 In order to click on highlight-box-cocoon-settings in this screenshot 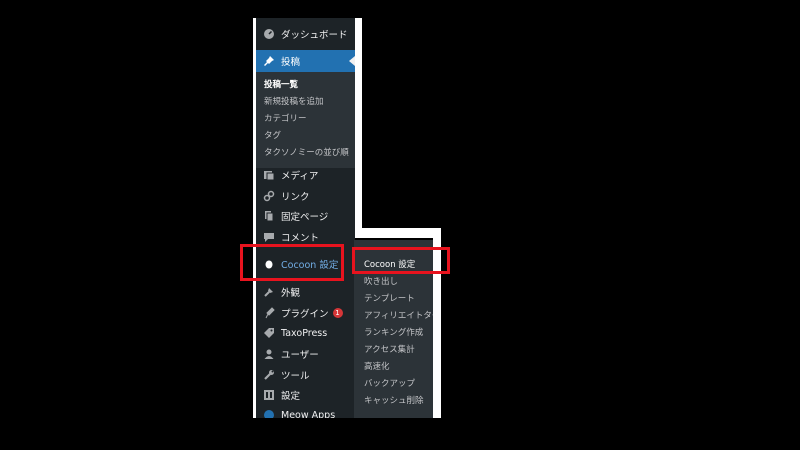, I will do `click(401, 260)`.